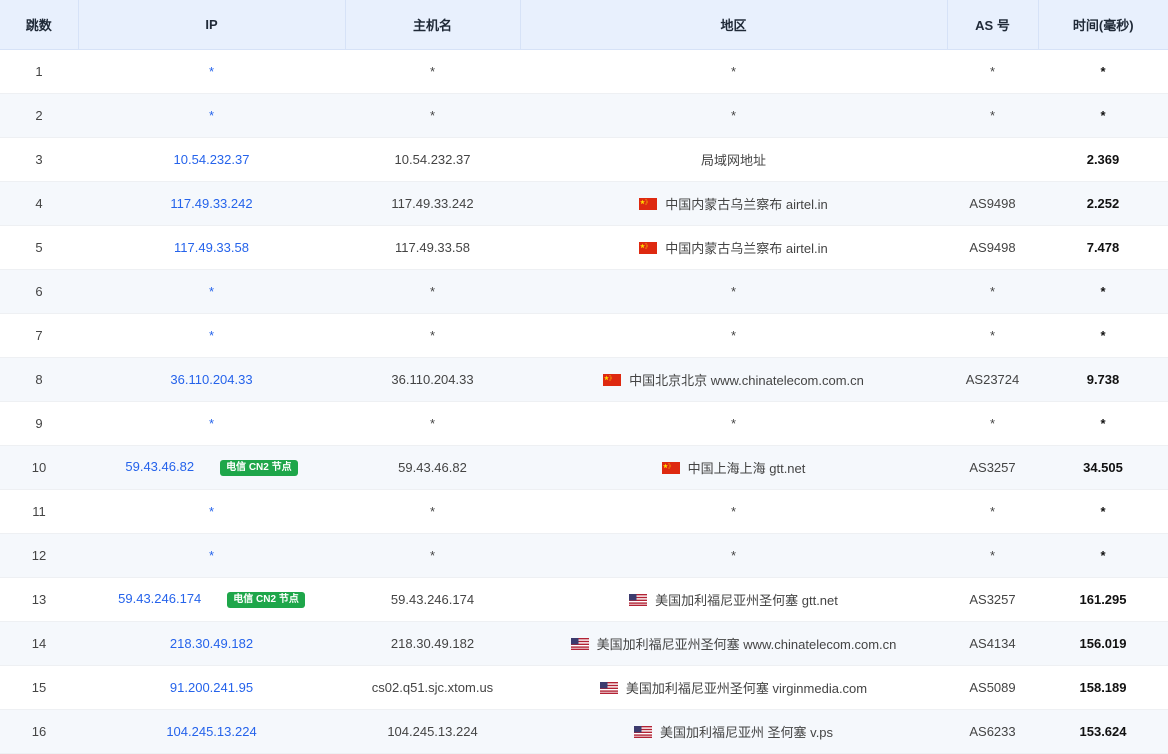  What do you see at coordinates (39, 423) in the screenshot?
I see `hop-cell: 9` at bounding box center [39, 423].